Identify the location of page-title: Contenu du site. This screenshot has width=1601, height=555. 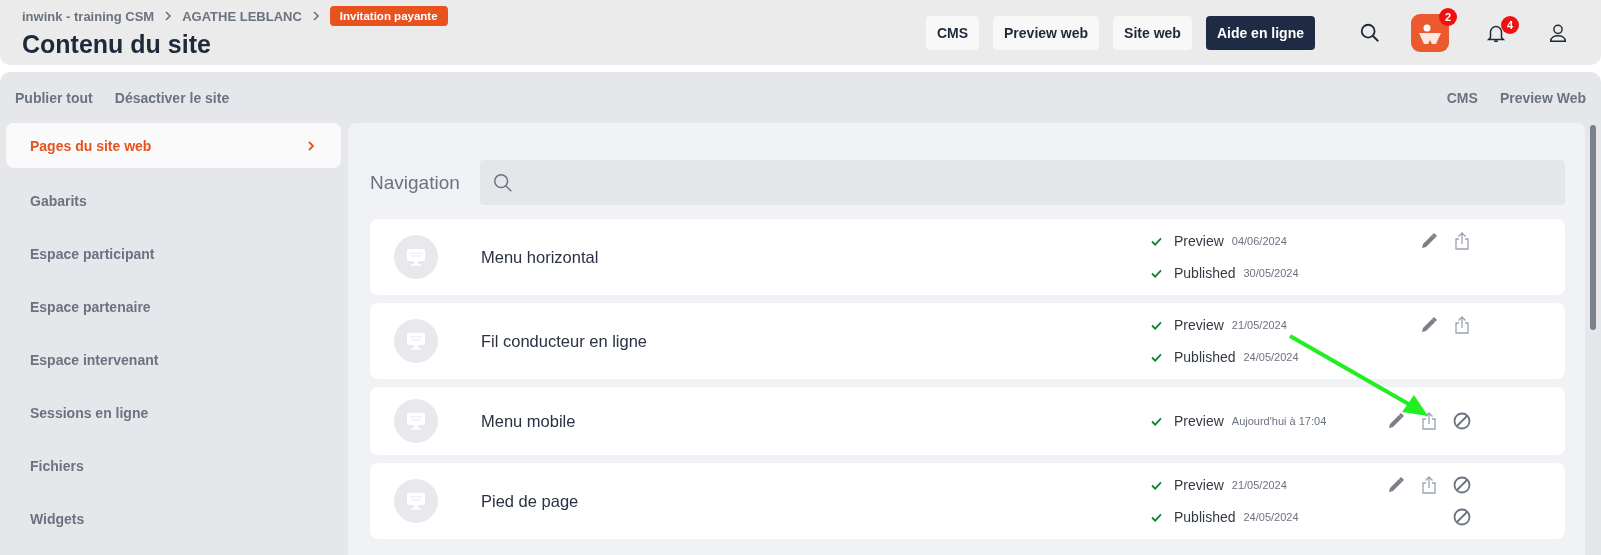
(117, 44).